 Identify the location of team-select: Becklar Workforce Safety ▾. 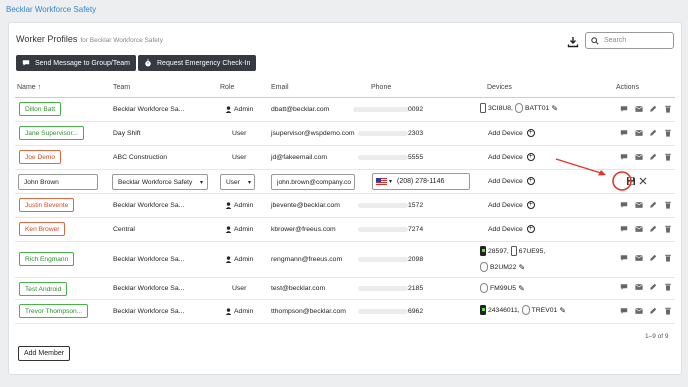
(160, 182).